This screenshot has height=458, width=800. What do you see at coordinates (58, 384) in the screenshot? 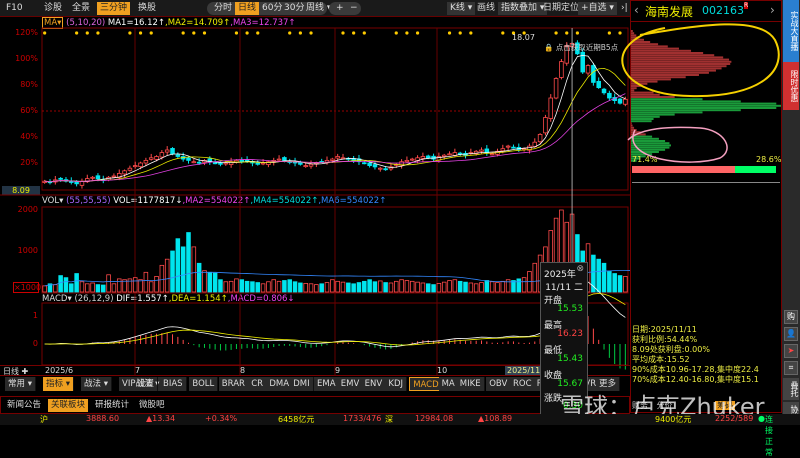
I see `indicator-menu-1: 指标 ▾` at bounding box center [58, 384].